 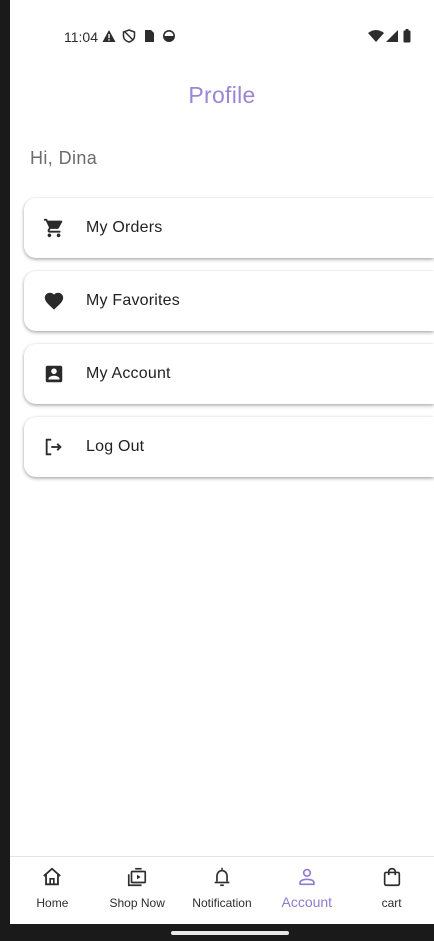 I want to click on status-bar: 11:04, so click(x=222, y=36).